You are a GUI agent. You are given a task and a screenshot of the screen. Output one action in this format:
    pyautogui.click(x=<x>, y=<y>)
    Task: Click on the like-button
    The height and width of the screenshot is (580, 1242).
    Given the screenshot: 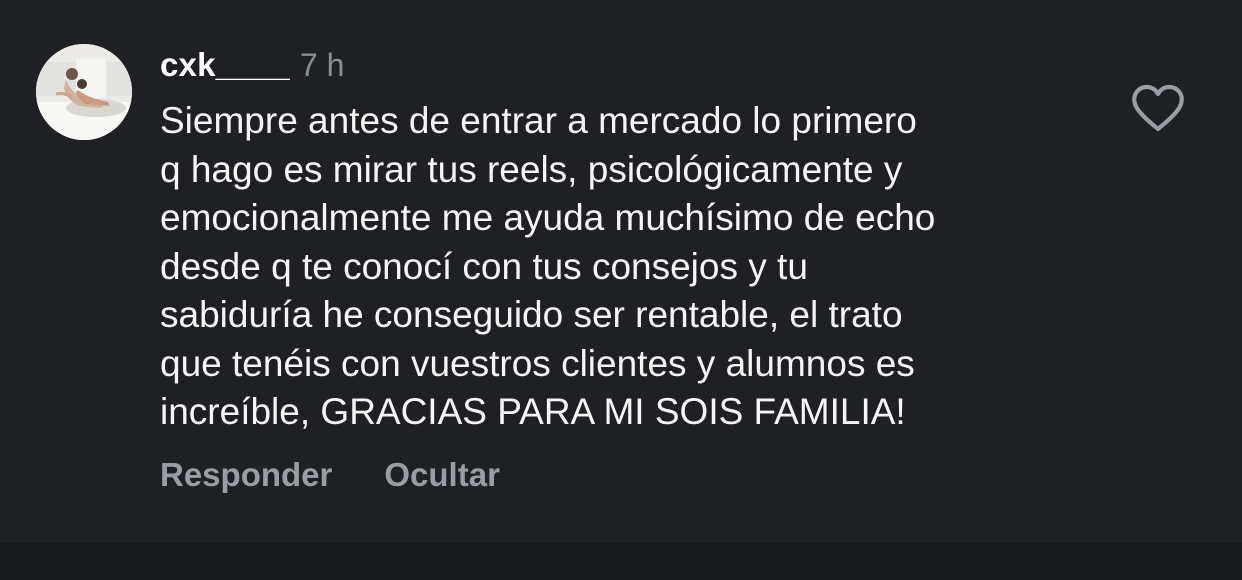 What is the action you would take?
    pyautogui.click(x=1158, y=108)
    